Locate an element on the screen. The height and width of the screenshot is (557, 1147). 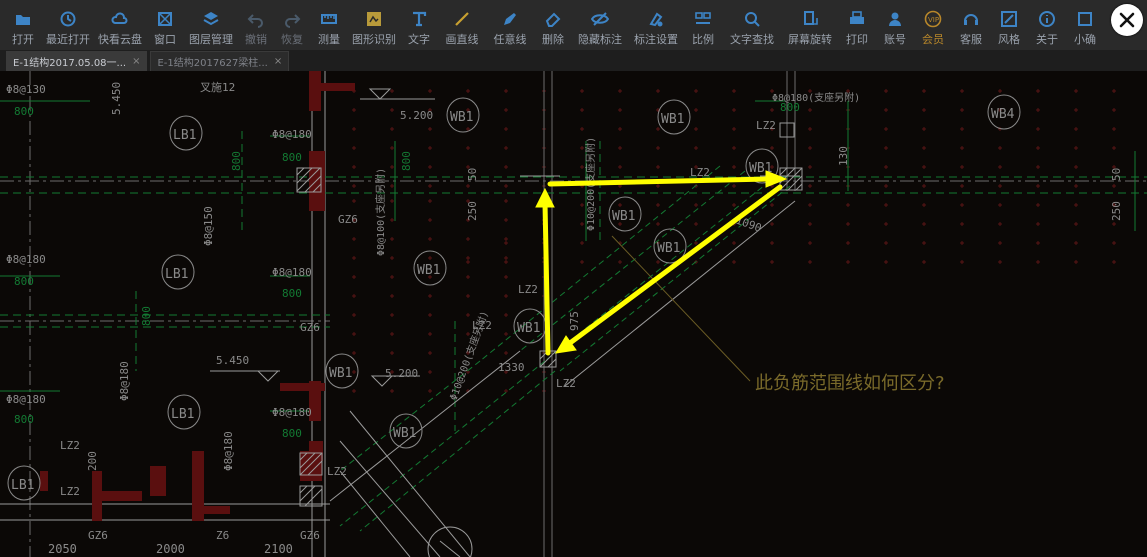
toolbar-user-button: 账号 is located at coordinates (895, 25).